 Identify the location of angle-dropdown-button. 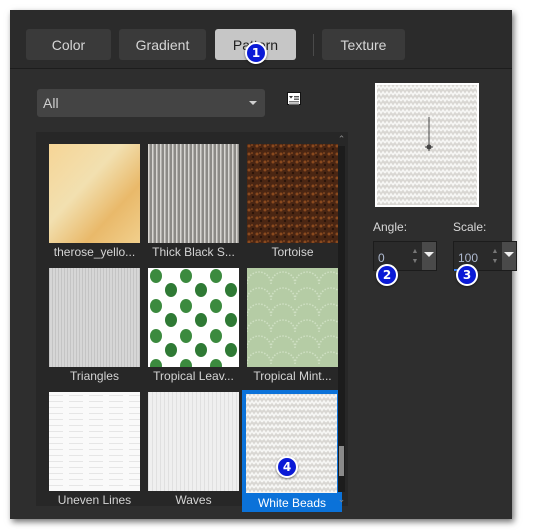
(429, 256).